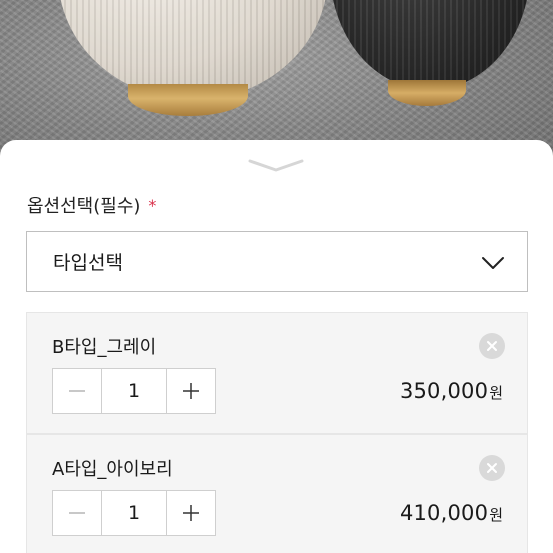 The image size is (553, 553). I want to click on sheet-handle-chevron-down-icon, so click(276, 165).